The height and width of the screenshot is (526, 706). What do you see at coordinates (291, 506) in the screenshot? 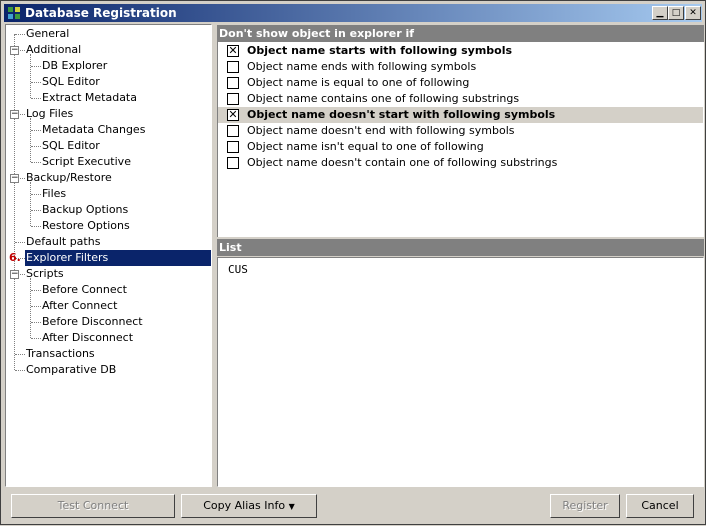
I see `dropdown-arrow-icon: ▼` at bounding box center [291, 506].